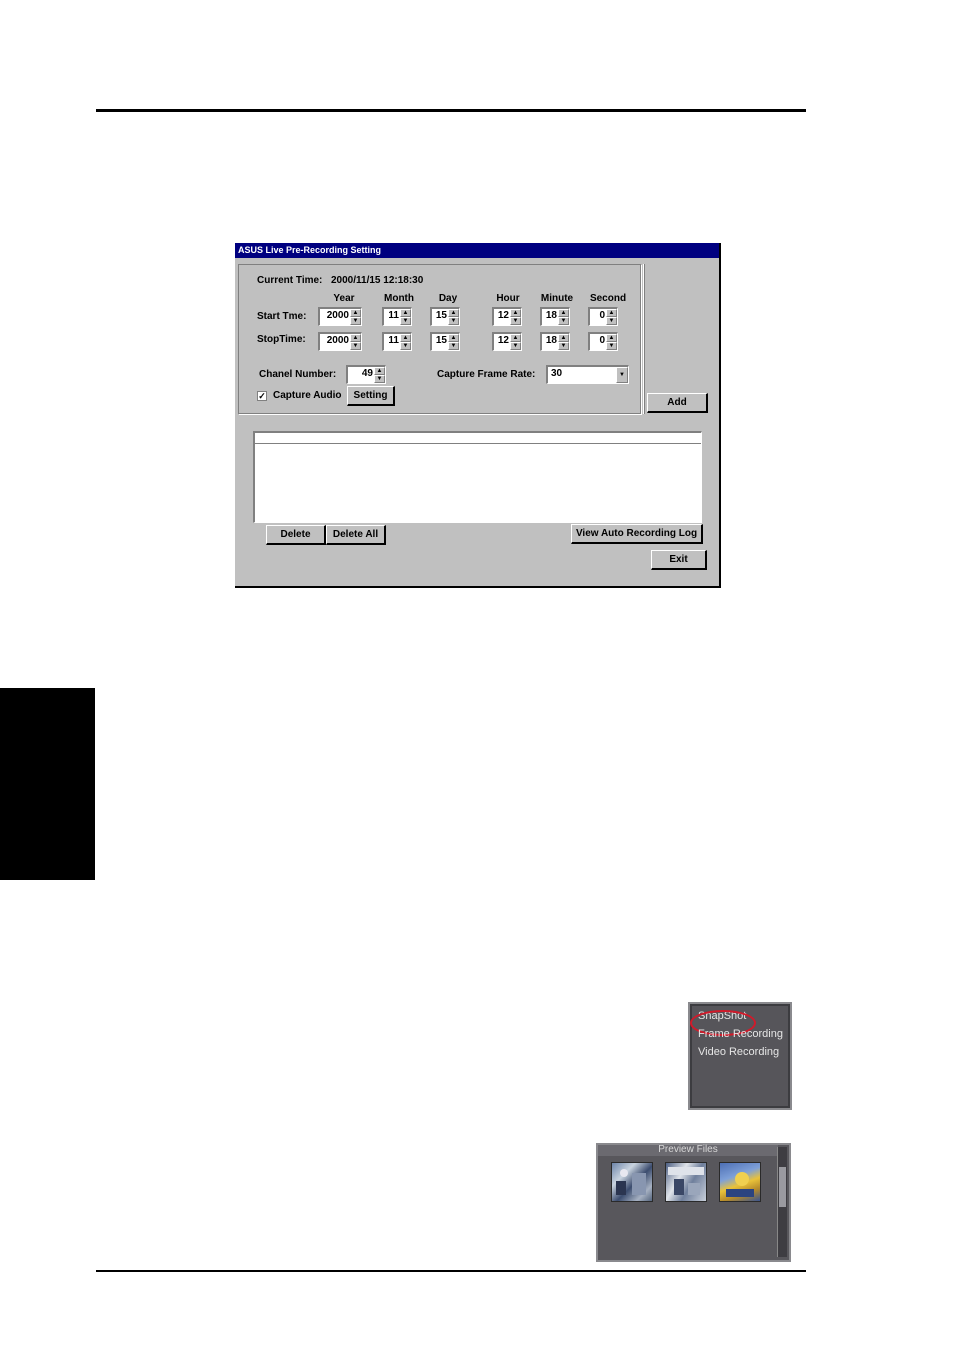  Describe the element at coordinates (622, 375) in the screenshot. I see `chevron-down-icon: ▼` at that location.